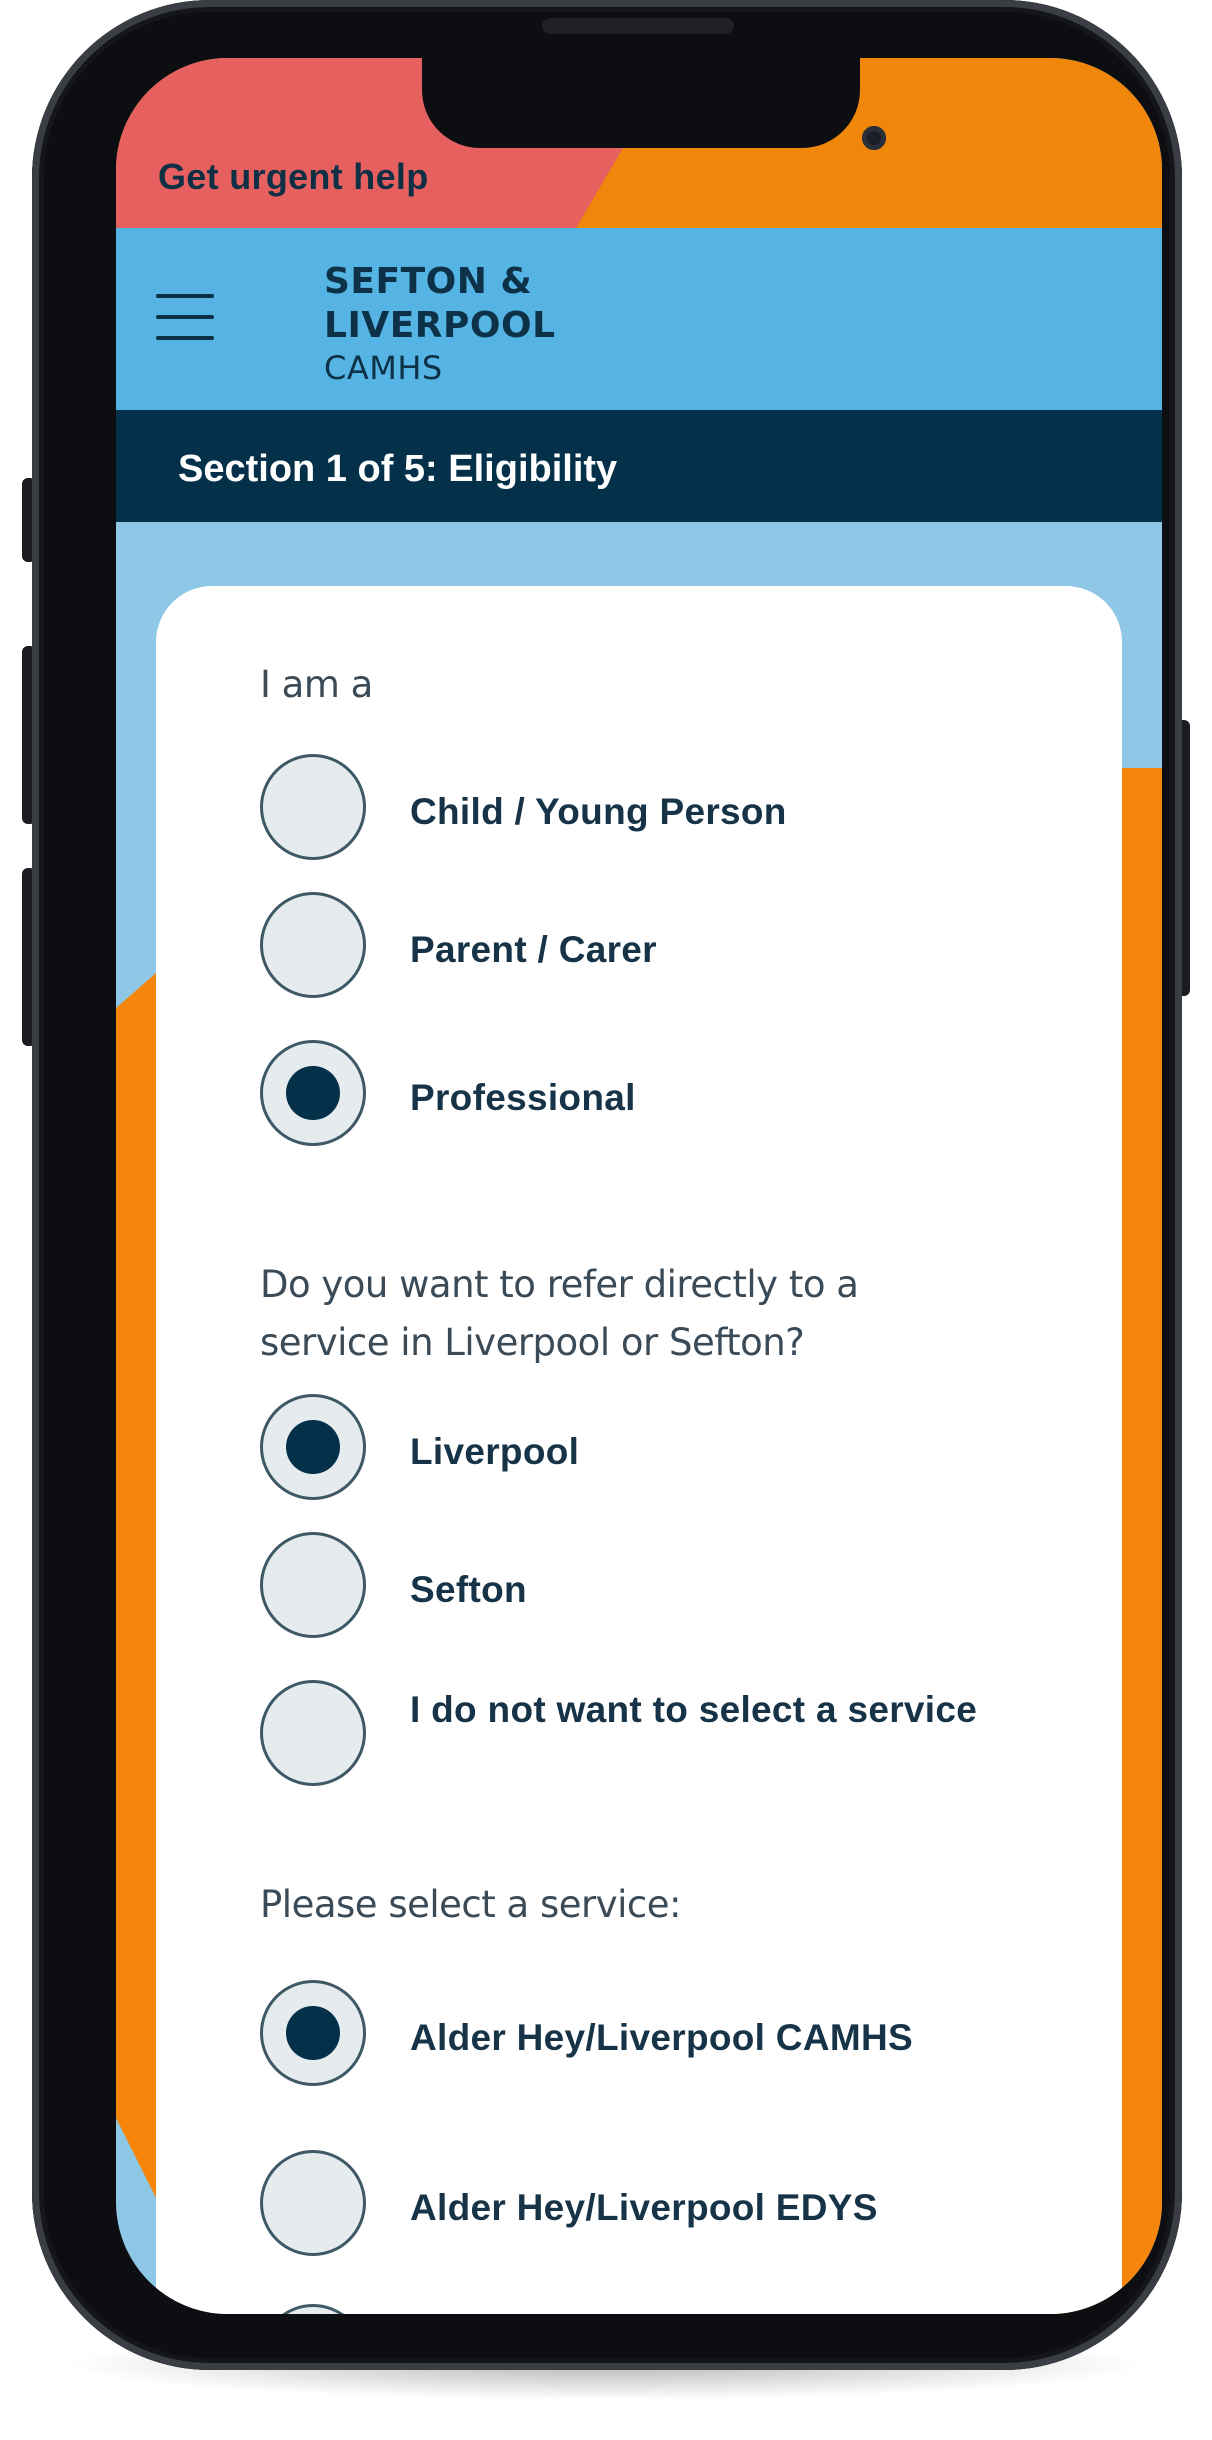 This screenshot has height=2440, width=1212. I want to click on radio-option-child-young-person: Child / Young Person, so click(660, 809).